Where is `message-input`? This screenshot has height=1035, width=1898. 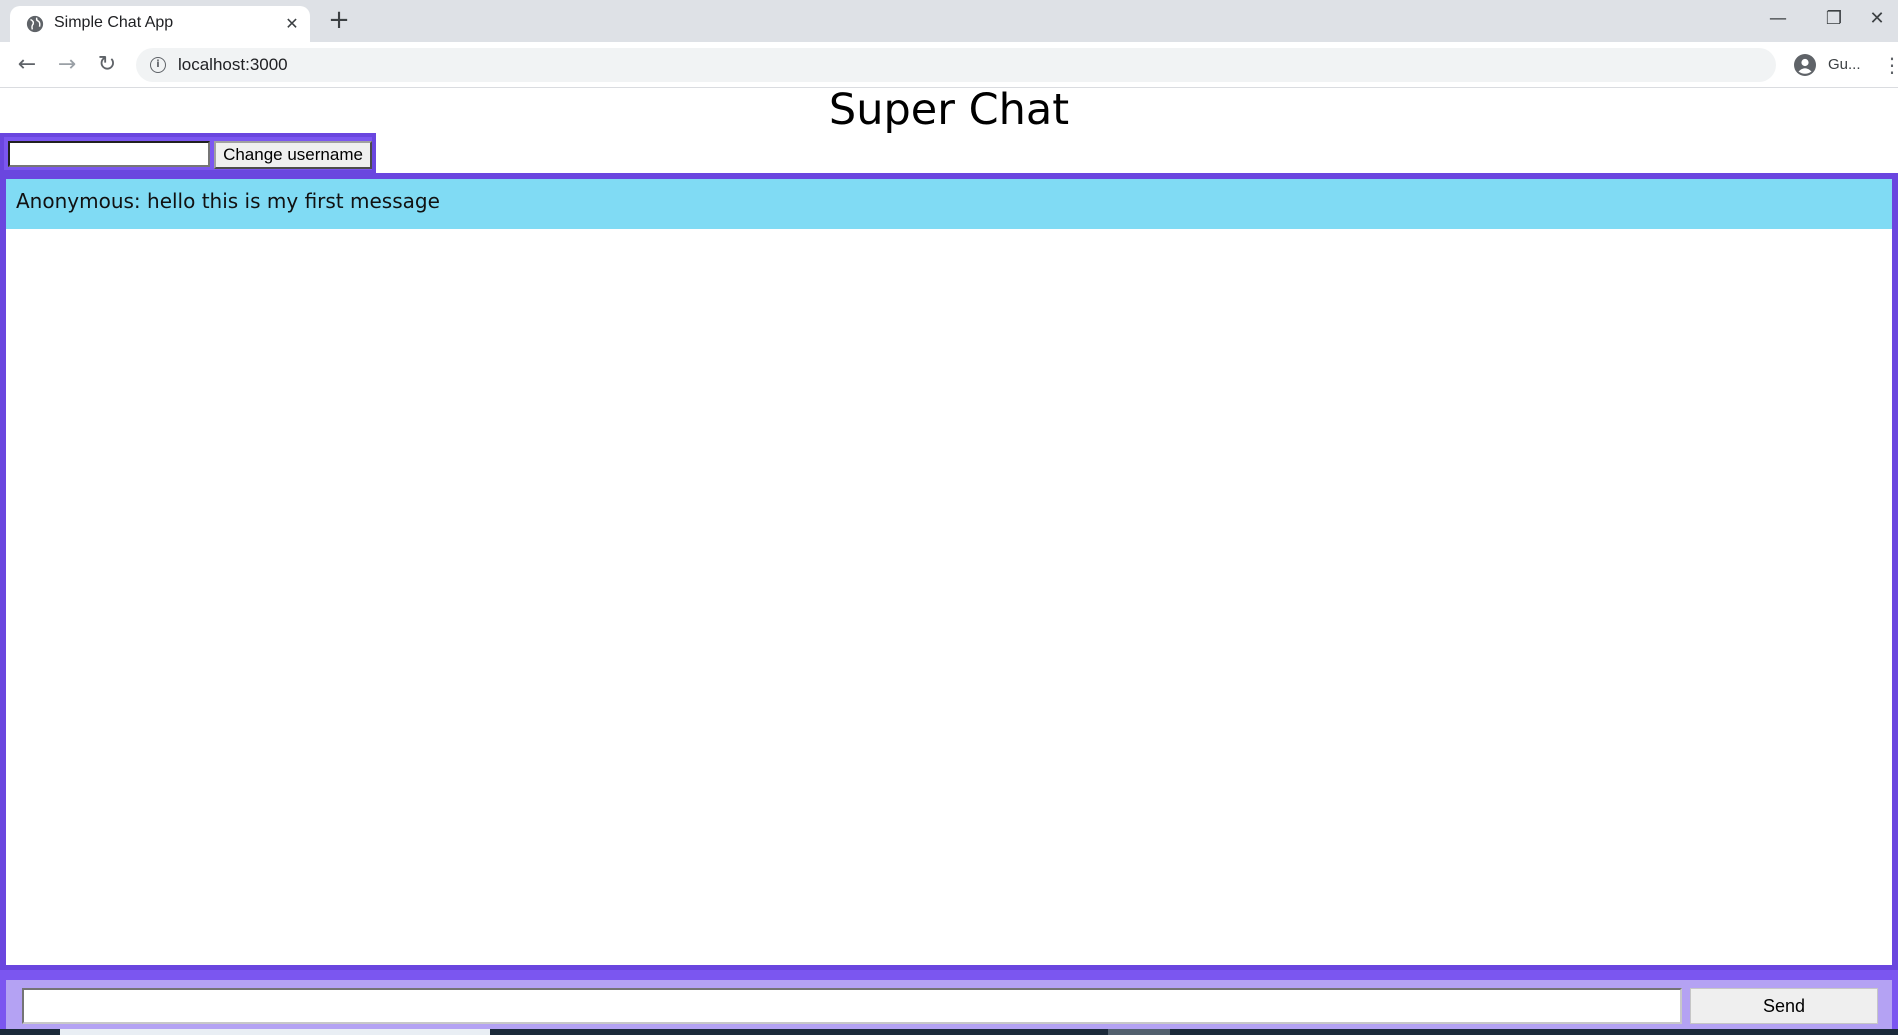 message-input is located at coordinates (852, 1006).